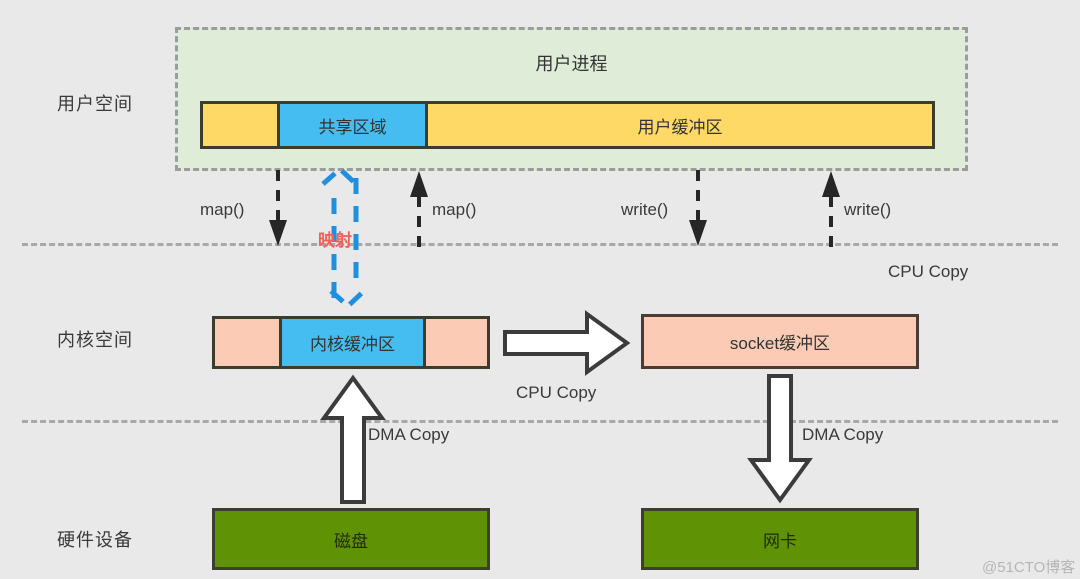 This screenshot has width=1080, height=579. I want to click on write-up-arrow, so click(831, 209).